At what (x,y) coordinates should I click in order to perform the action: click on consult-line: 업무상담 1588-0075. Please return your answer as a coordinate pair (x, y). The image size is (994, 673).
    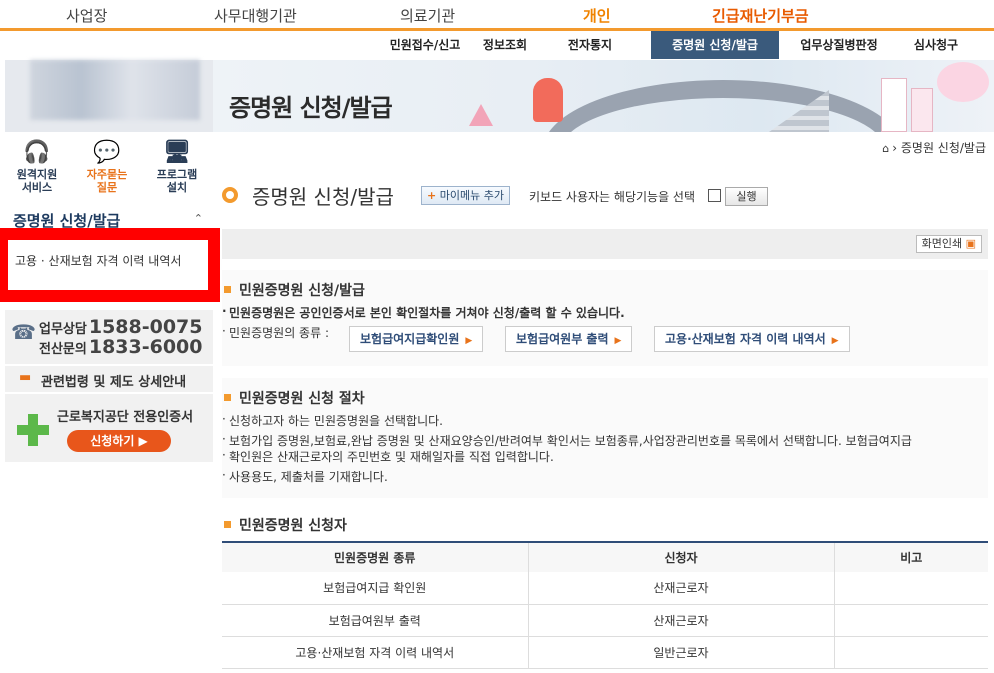
    Looking at the image, I should click on (121, 327).